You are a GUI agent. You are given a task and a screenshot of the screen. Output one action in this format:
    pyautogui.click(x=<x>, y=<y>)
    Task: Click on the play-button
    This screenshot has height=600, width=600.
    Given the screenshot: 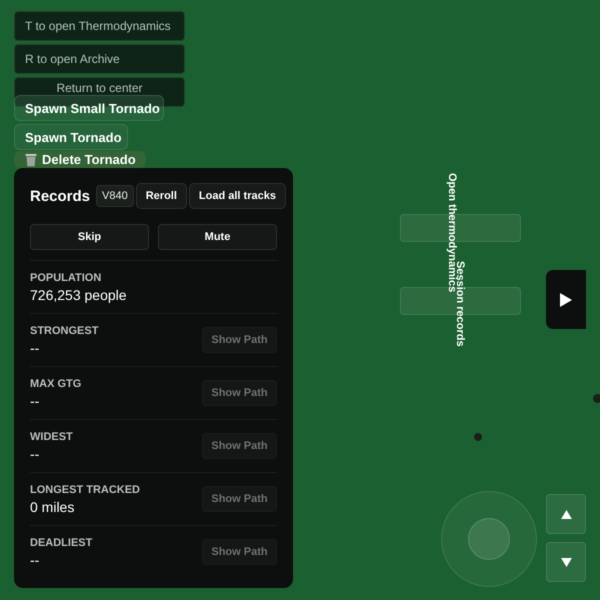 What is the action you would take?
    pyautogui.click(x=566, y=299)
    